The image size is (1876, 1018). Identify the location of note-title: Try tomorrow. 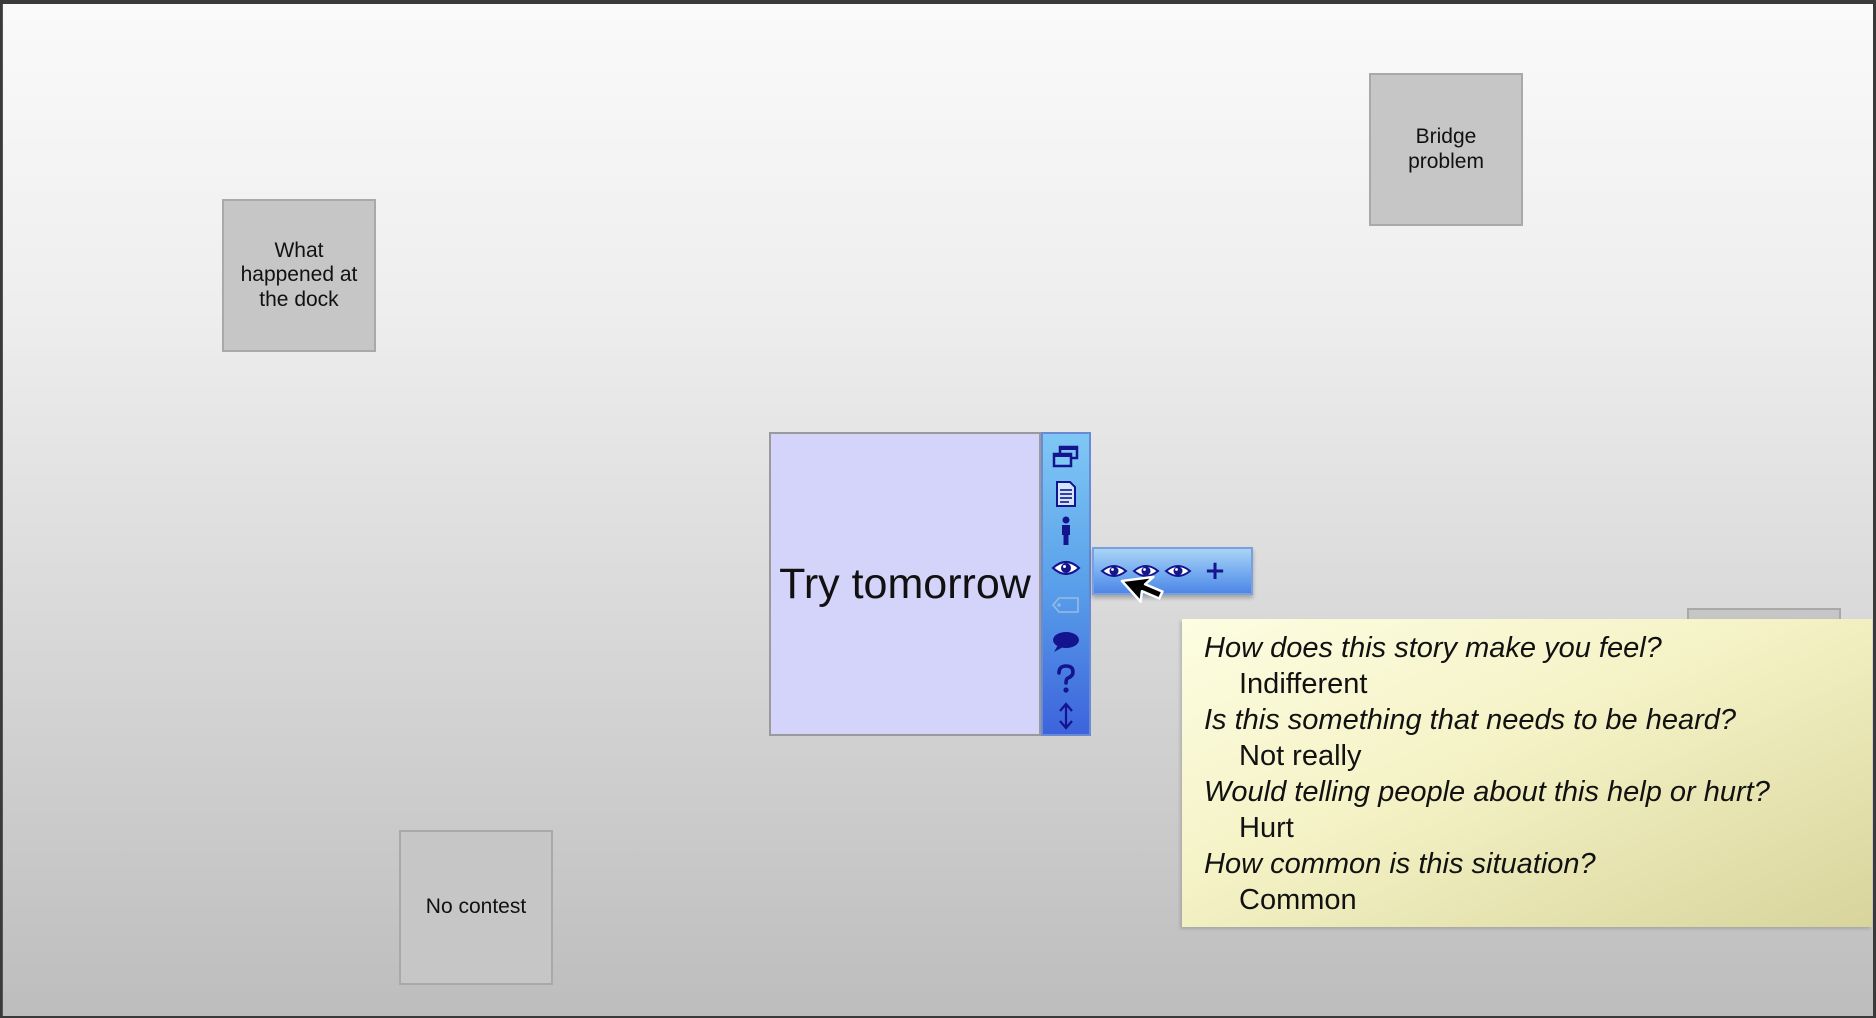
(905, 583).